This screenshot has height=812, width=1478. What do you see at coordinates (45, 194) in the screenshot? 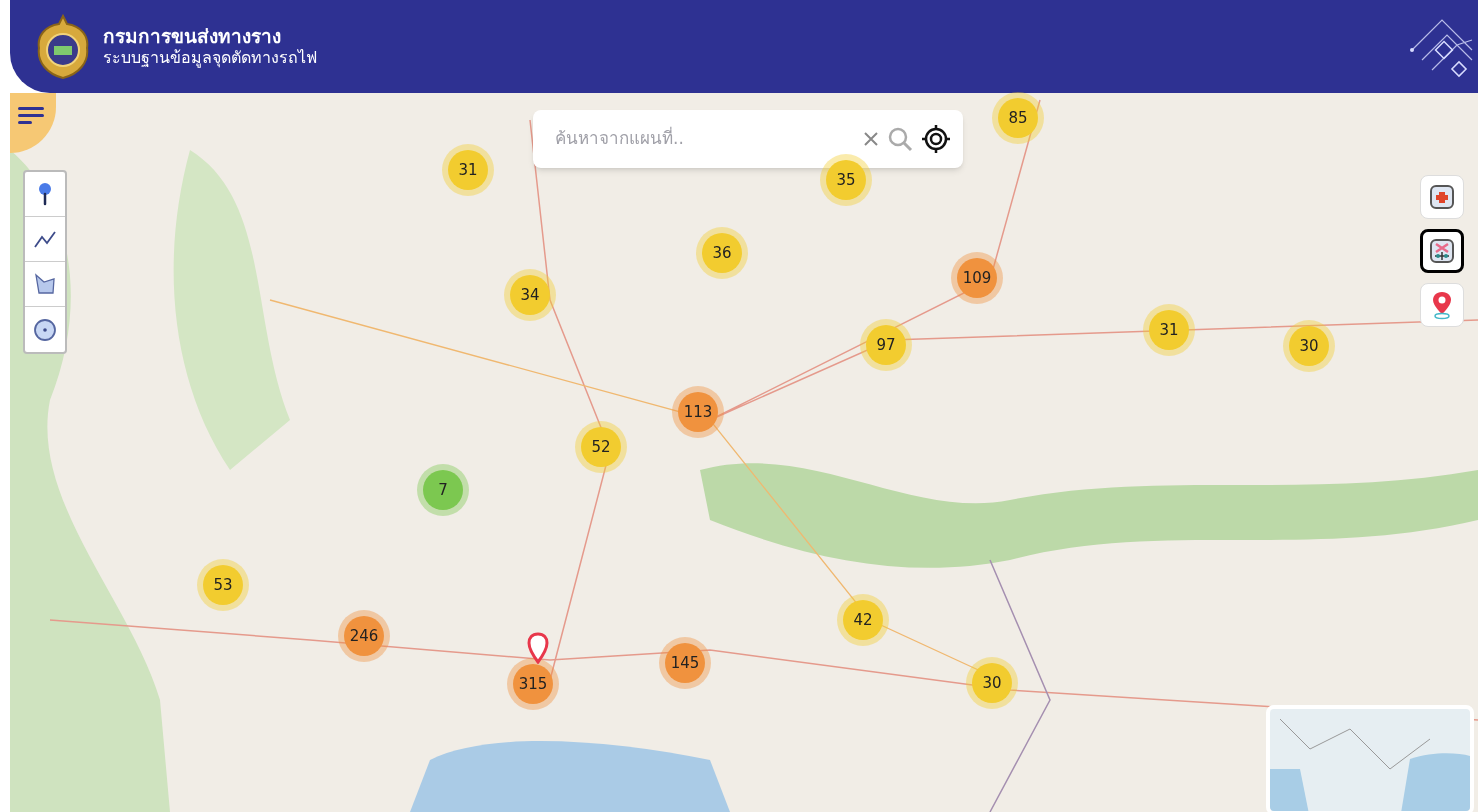
I see `pin-icon` at bounding box center [45, 194].